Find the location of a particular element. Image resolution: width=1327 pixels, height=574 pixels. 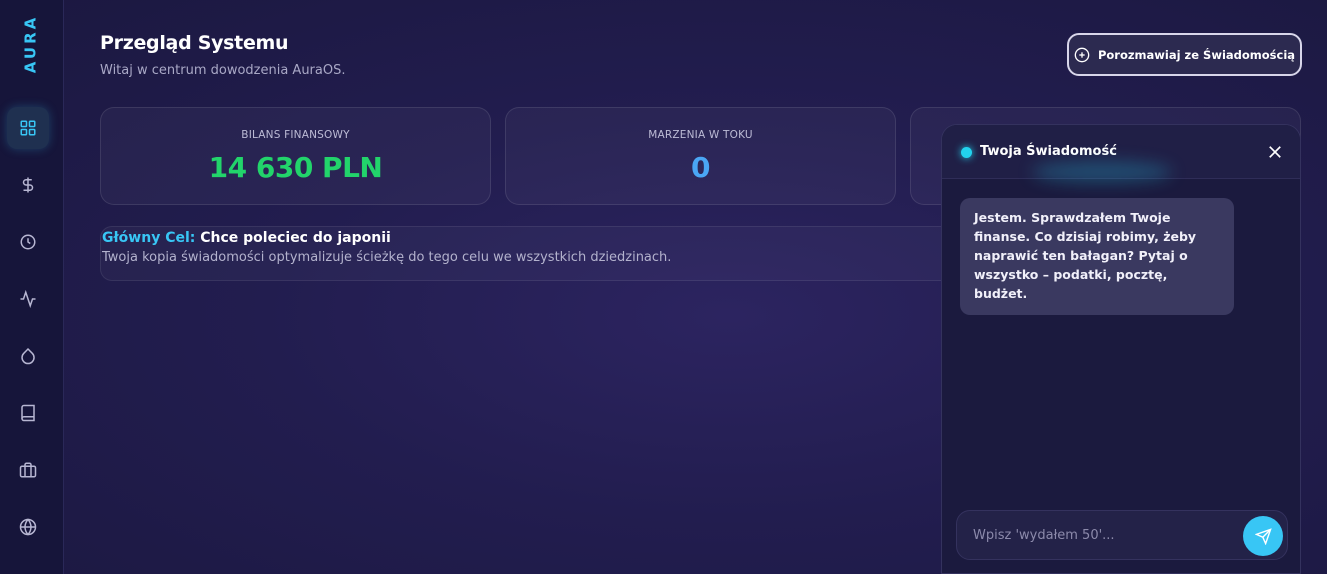

chat-button-label: Porozmawiaj ze Świadomością is located at coordinates (1196, 54).